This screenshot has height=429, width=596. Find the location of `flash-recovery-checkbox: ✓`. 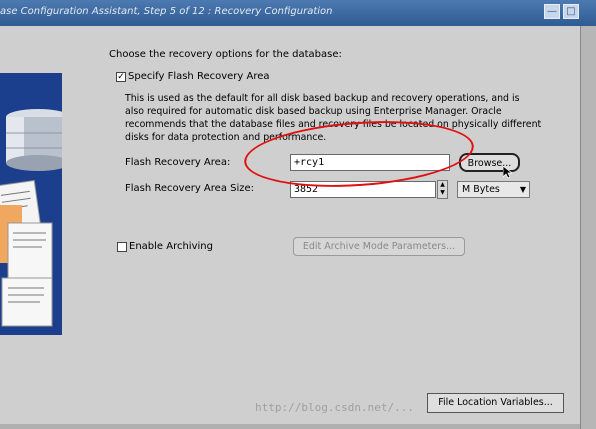

flash-recovery-checkbox: ✓ is located at coordinates (121, 77).